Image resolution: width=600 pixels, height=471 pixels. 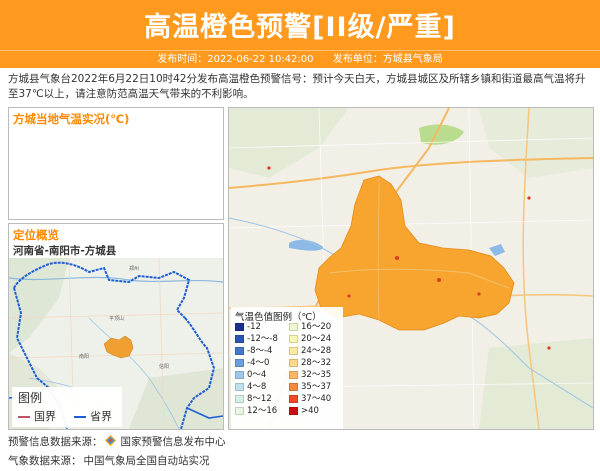 What do you see at coordinates (36, 235) in the screenshot?
I see `location-title: 定位概览` at bounding box center [36, 235].